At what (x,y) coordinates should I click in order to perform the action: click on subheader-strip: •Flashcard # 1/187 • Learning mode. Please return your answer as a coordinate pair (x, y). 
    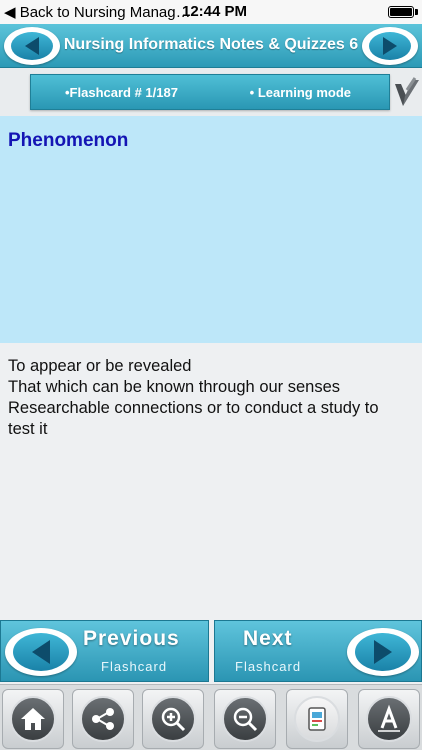
    Looking at the image, I should click on (211, 92).